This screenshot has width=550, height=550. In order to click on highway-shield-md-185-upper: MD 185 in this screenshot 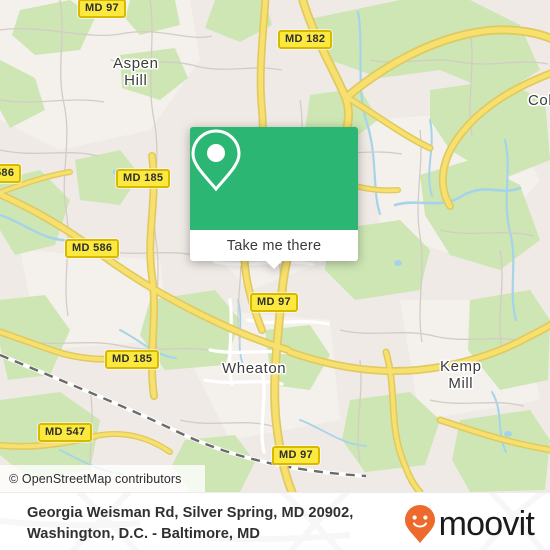, I will do `click(143, 178)`.